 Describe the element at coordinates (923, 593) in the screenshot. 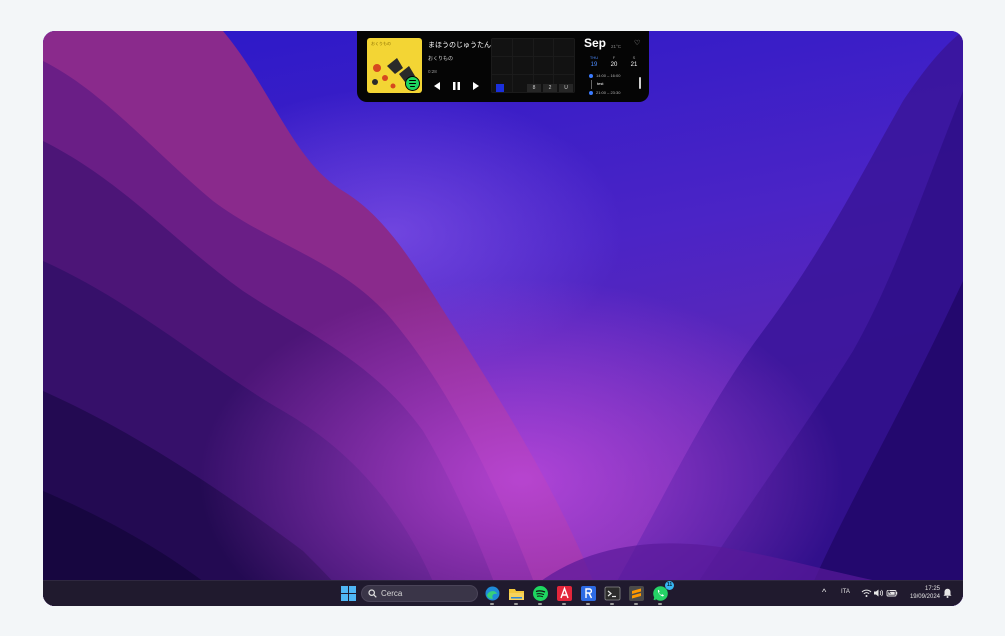

I see `system-clock: 17:25 19/09/2024` at that location.